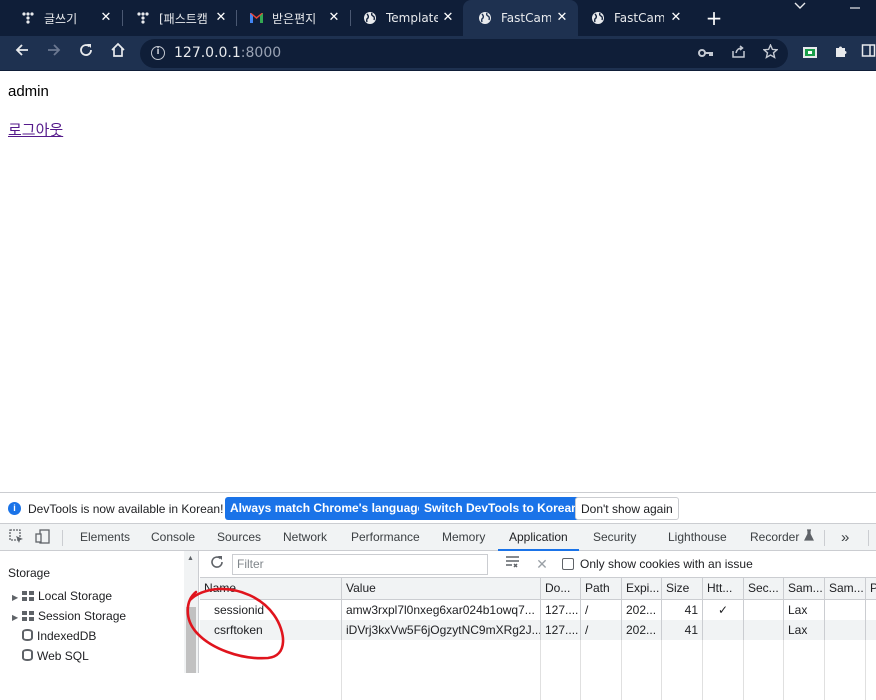 This screenshot has width=876, height=700. I want to click on column-header-size: Size, so click(681, 588).